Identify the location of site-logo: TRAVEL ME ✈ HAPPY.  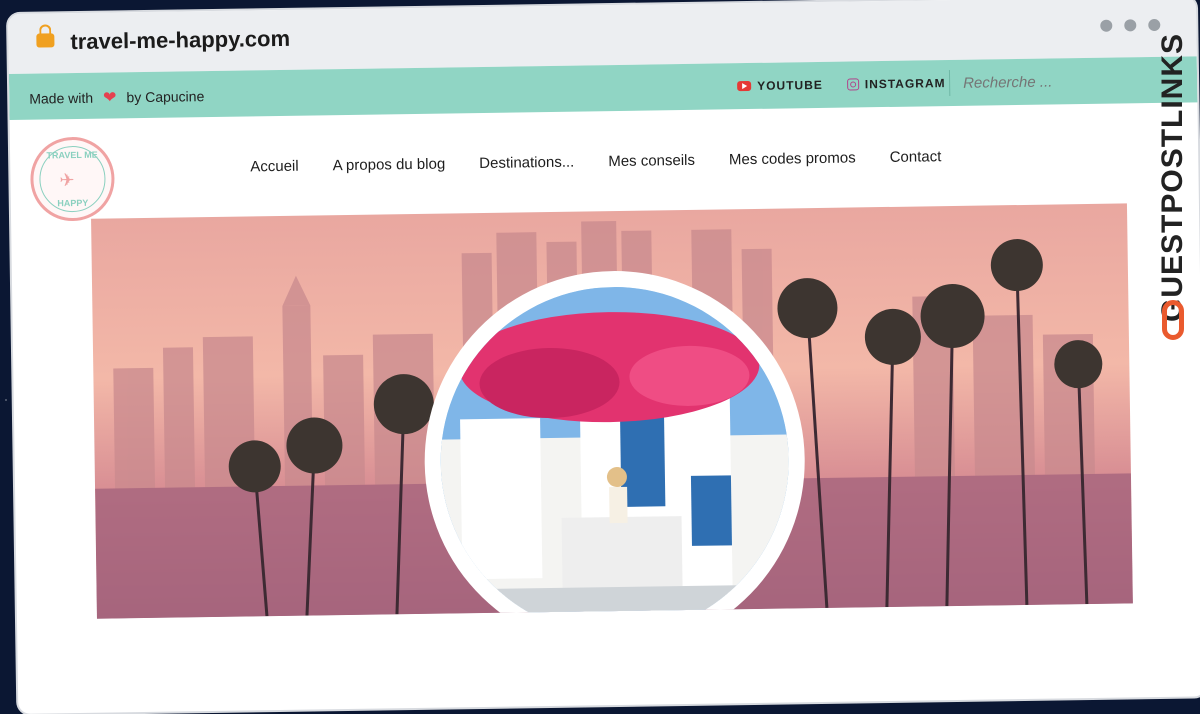
(72, 179).